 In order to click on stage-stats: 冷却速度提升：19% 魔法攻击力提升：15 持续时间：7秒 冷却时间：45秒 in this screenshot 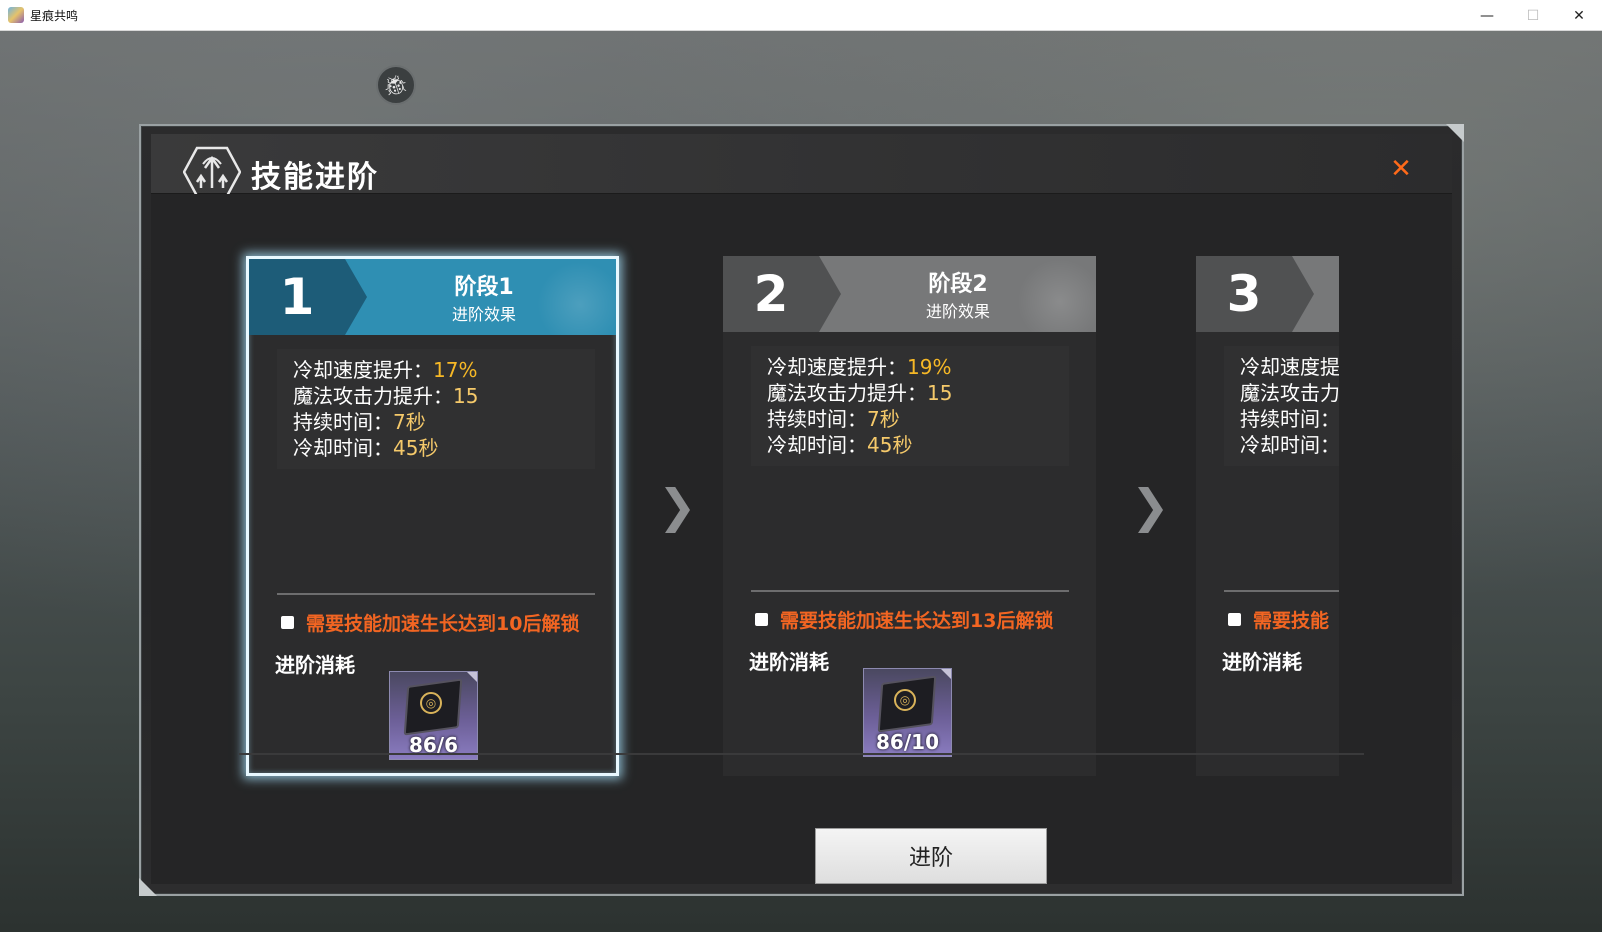, I will do `click(910, 406)`.